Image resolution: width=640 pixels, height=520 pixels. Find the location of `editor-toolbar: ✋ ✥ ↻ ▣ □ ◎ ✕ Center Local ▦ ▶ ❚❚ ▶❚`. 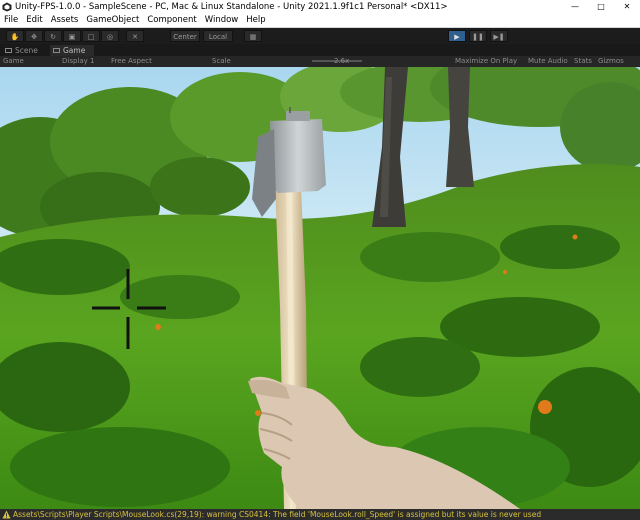

editor-toolbar: ✋ ✥ ↻ ▣ □ ◎ ✕ Center Local ▦ ▶ ❚❚ ▶❚ is located at coordinates (320, 36).